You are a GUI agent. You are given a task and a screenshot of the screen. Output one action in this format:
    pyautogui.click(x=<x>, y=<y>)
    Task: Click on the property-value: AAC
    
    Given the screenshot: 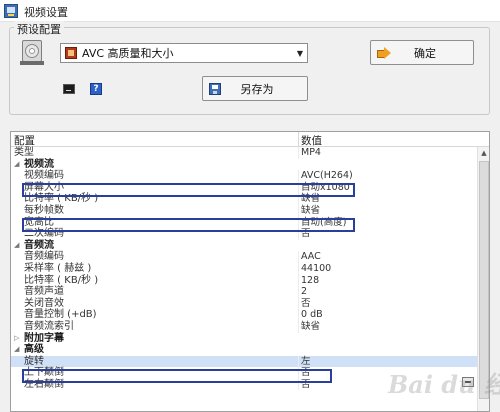 What is the action you would take?
    pyautogui.click(x=311, y=257)
    